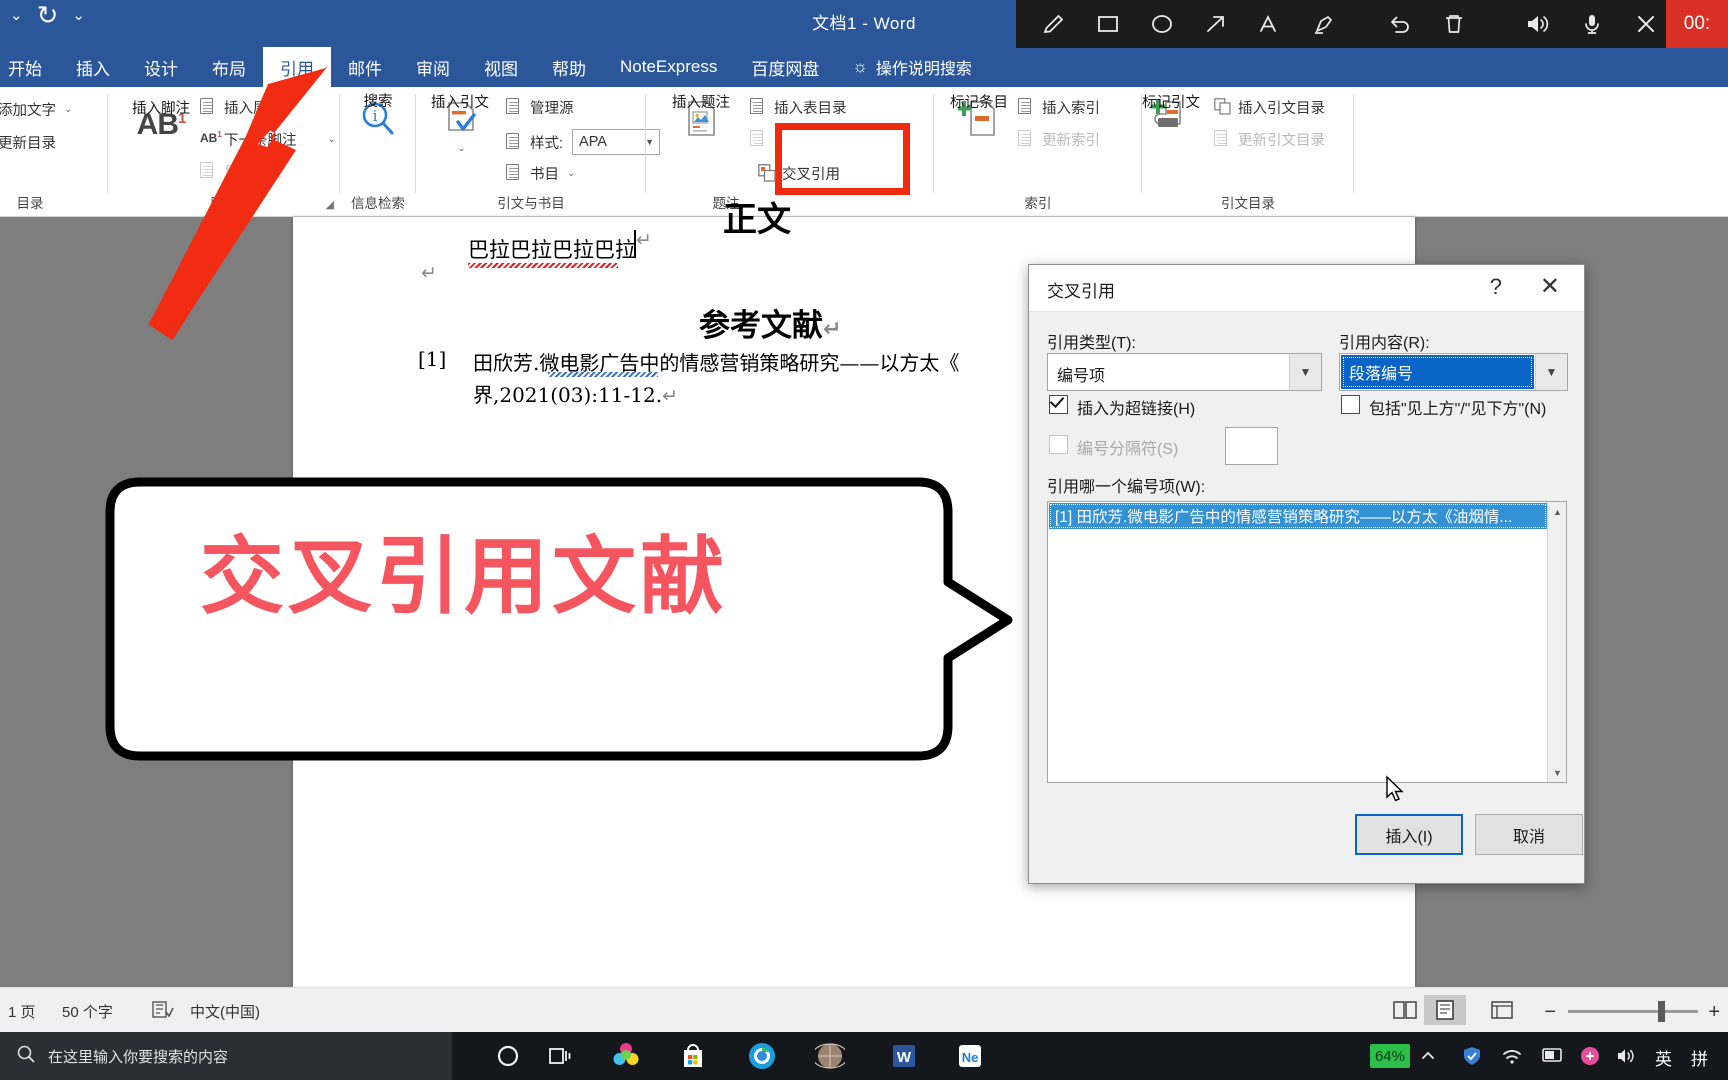 This screenshot has width=1728, height=1080. Describe the element at coordinates (1269, 107) in the screenshot. I see `insert-table-of-authorities-button: 插入引文目录` at that location.